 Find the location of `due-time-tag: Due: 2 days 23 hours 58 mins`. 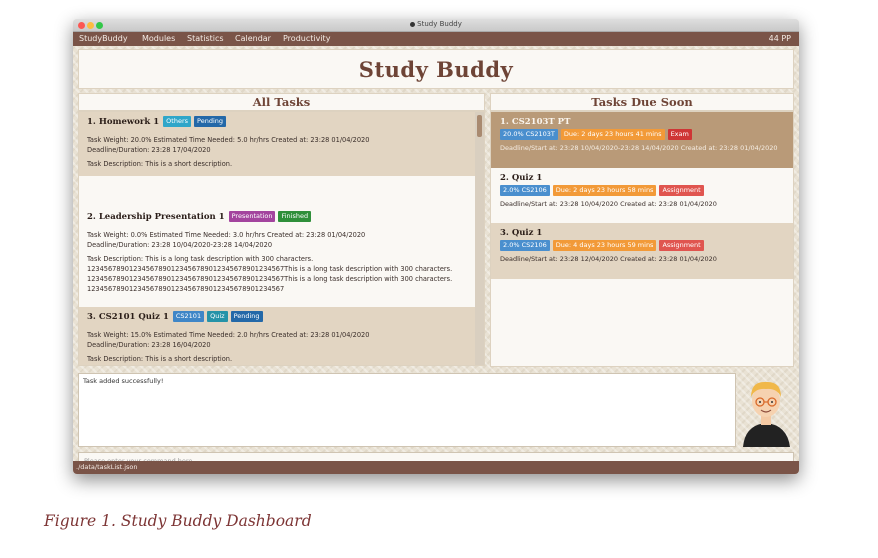

due-time-tag: Due: 2 days 23 hours 58 mins is located at coordinates (604, 190).